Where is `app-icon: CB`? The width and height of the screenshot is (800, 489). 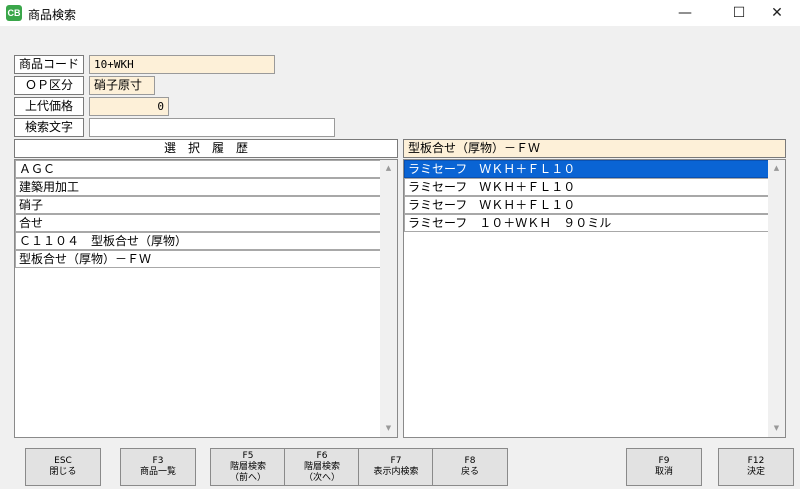
app-icon: CB is located at coordinates (14, 13).